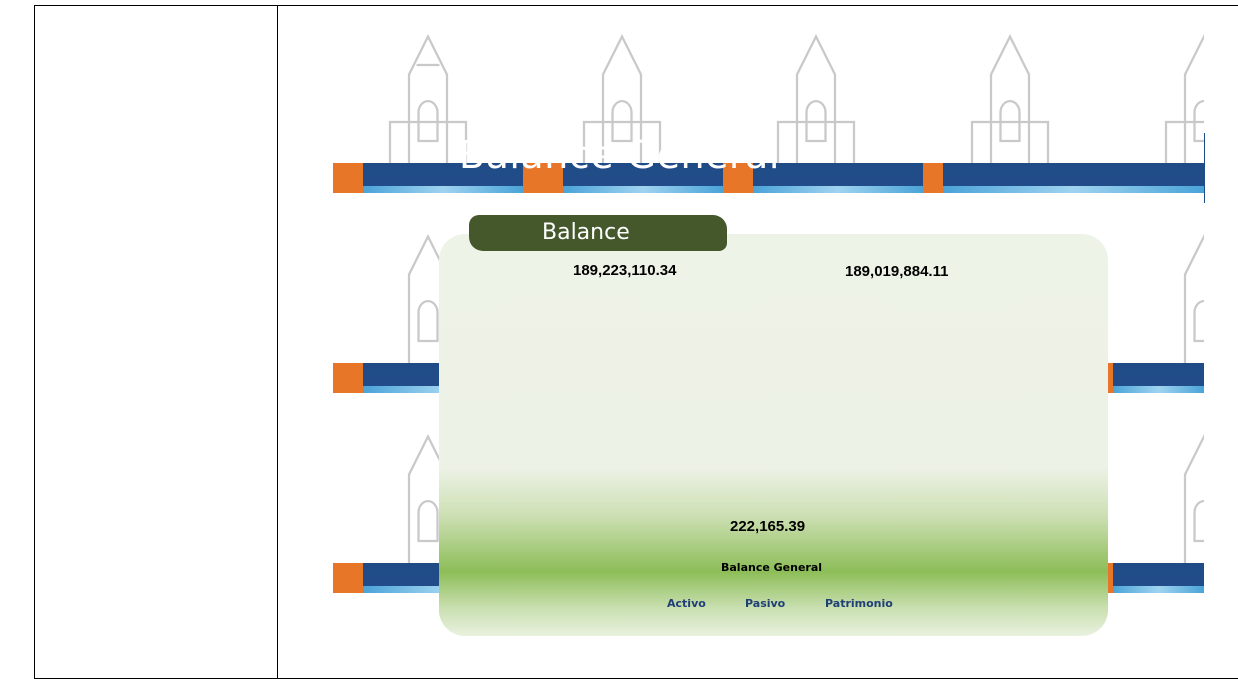 The height and width of the screenshot is (679, 1238). What do you see at coordinates (686, 603) in the screenshot?
I see `activo-link: Activo` at bounding box center [686, 603].